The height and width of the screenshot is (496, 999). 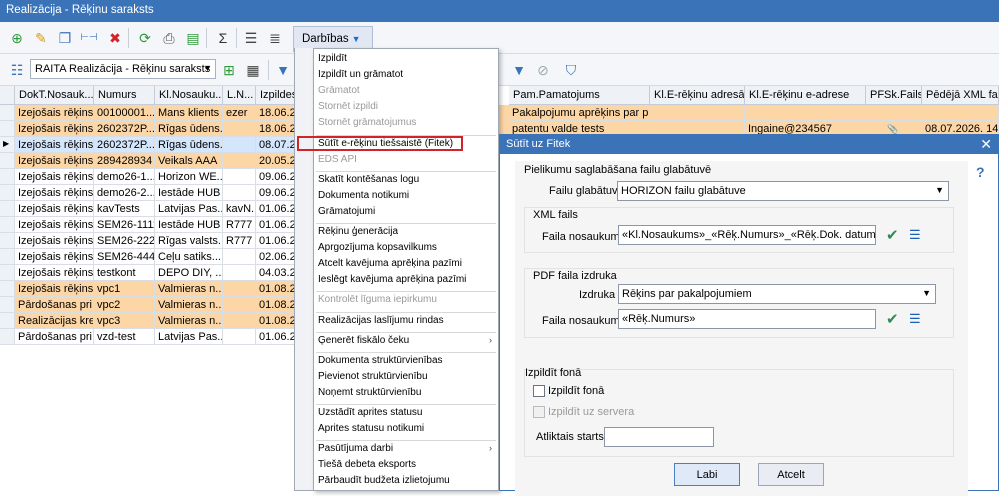 I want to click on menu-item: Pārbaudīt budžeta izlietojumu, so click(x=384, y=480).